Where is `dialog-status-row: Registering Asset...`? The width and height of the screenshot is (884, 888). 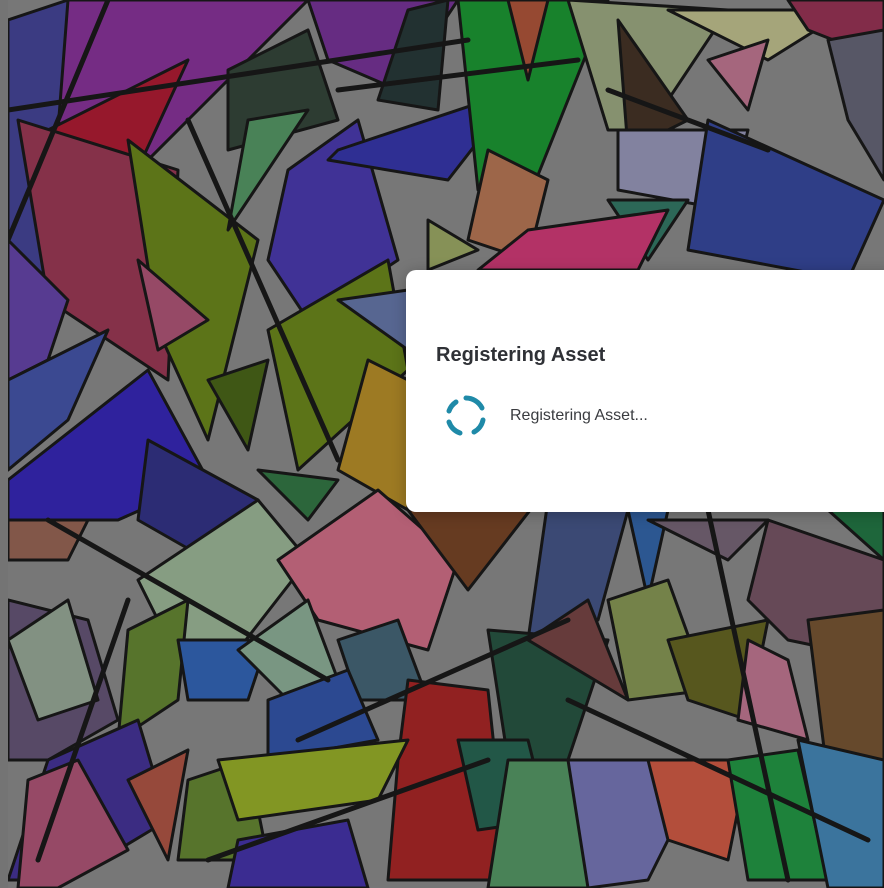
dialog-status-row: Registering Asset... is located at coordinates (546, 416).